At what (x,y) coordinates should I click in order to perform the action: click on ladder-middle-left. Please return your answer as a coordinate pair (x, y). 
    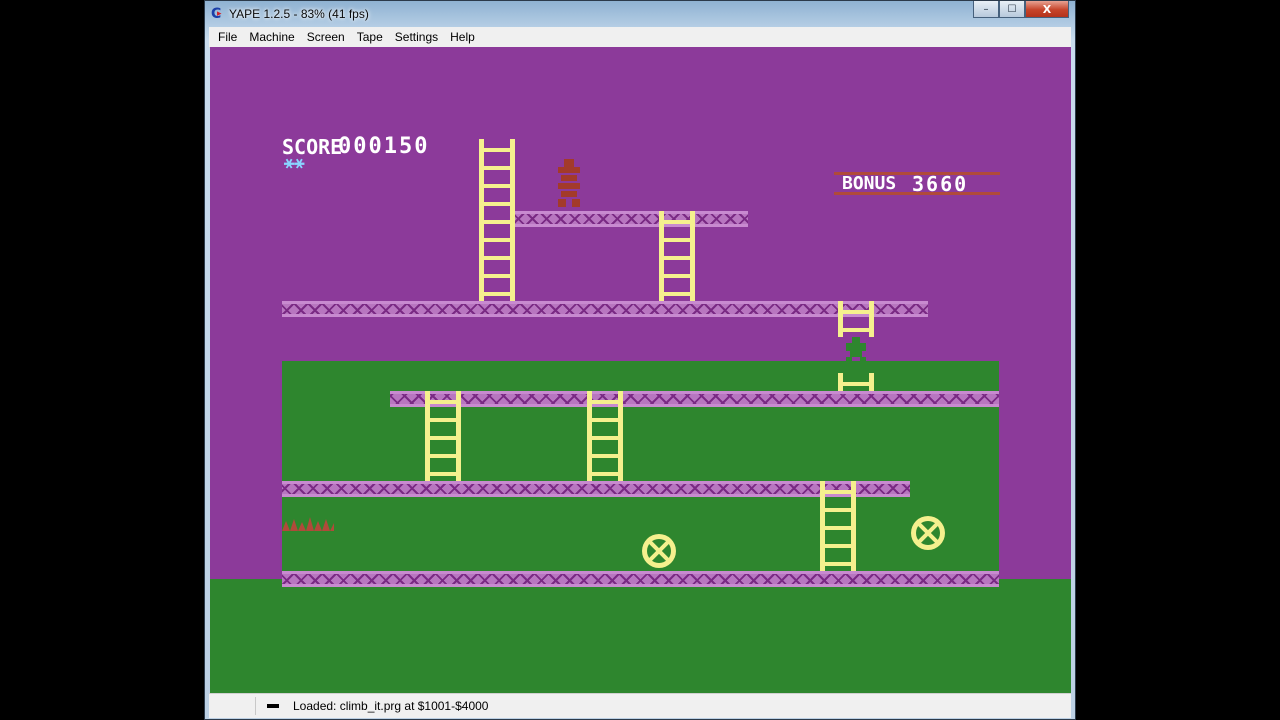
    Looking at the image, I should click on (443, 436).